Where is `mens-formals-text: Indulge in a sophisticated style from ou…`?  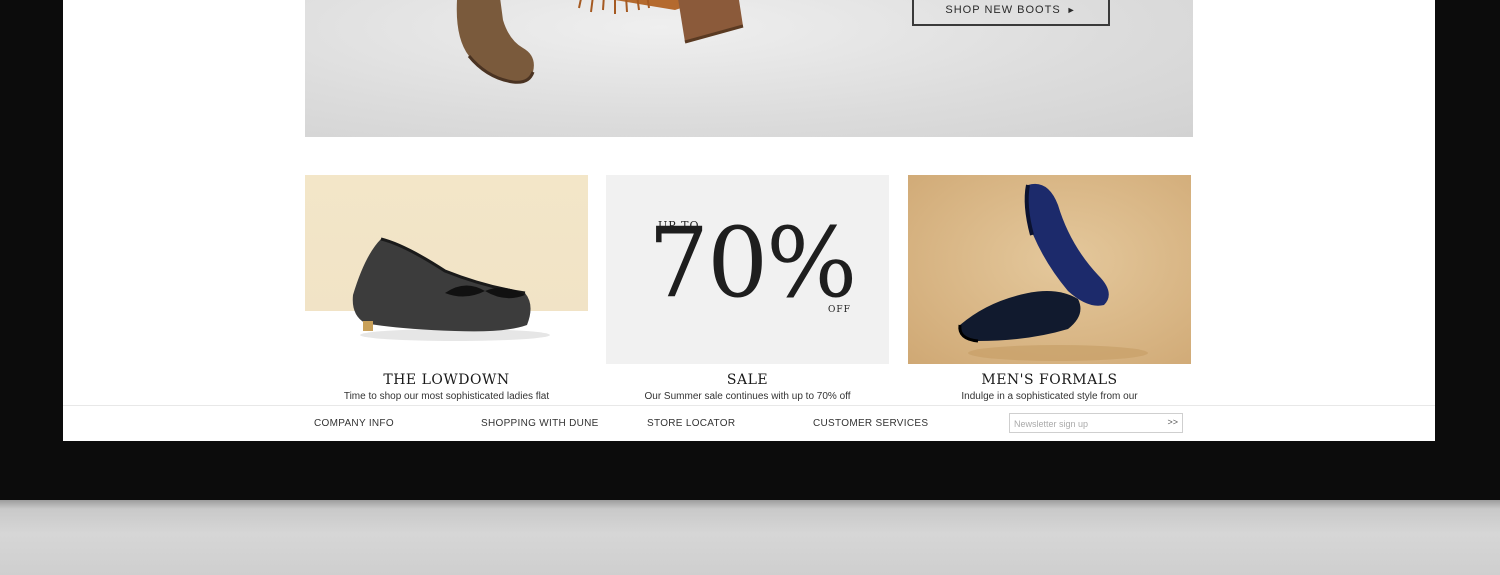
mens-formals-text: Indulge in a sophisticated style from ou… is located at coordinates (1049, 396).